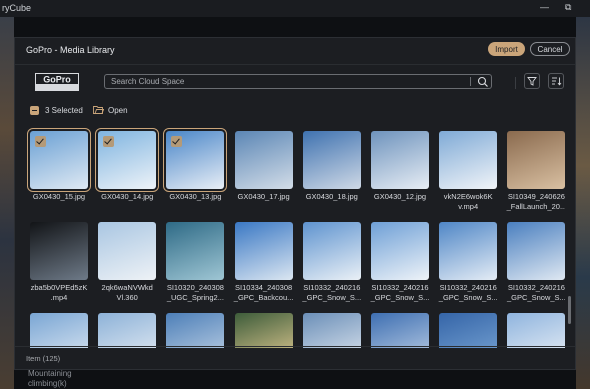 The height and width of the screenshot is (389, 590). I want to click on scrollbar-thumb, so click(569, 310).